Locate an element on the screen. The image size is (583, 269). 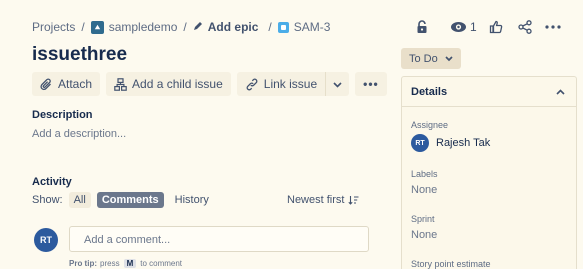
story-type-icon is located at coordinates (283, 27).